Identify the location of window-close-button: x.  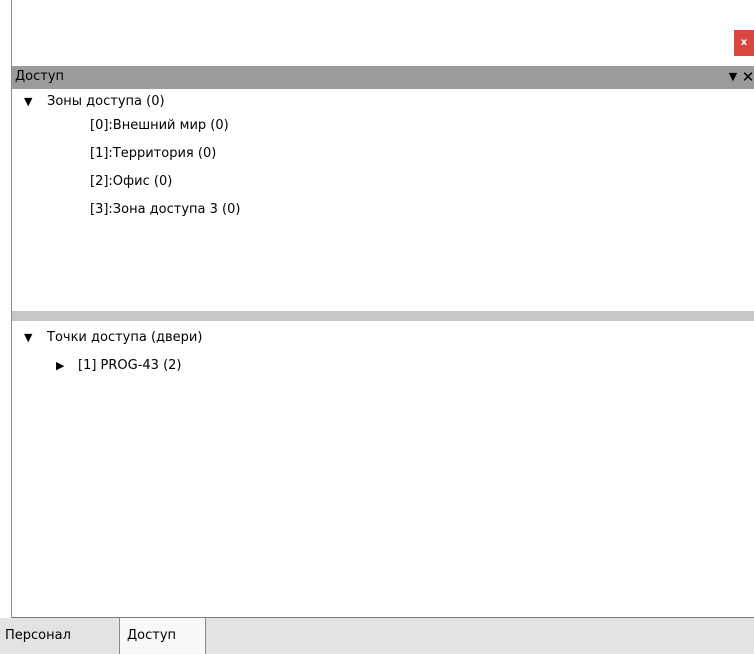
(744, 43).